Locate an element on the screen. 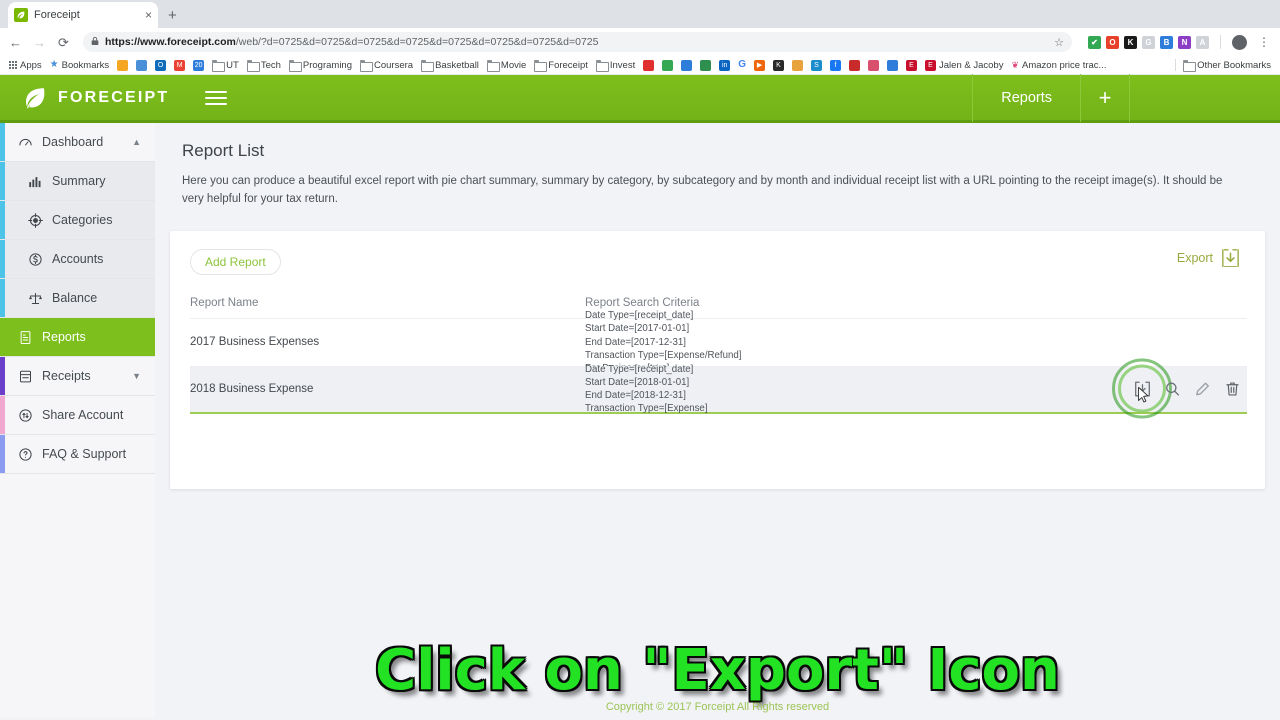  bm-folder-invest: Invest is located at coordinates (615, 65).